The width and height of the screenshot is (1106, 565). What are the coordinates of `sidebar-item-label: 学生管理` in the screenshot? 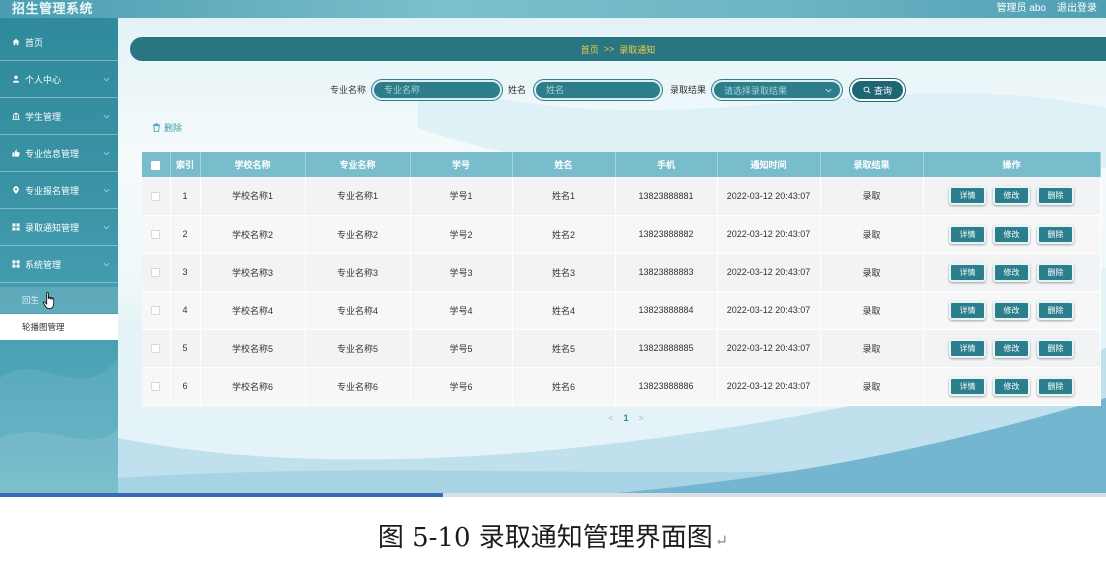 It's located at (43, 116).